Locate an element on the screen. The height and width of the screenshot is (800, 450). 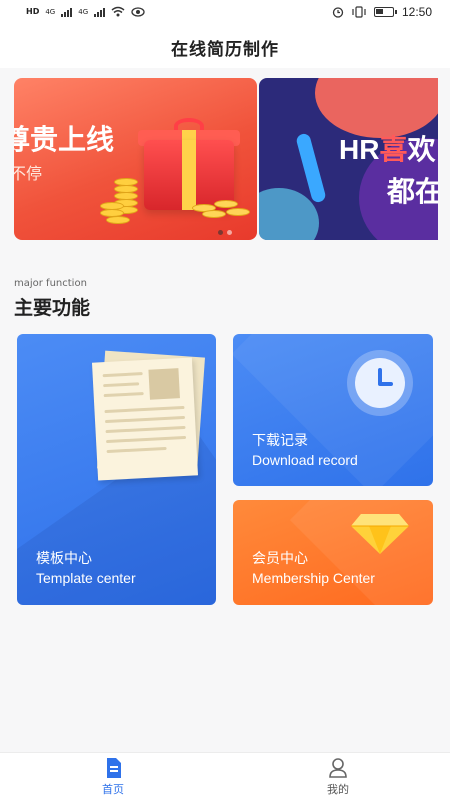
app-header: 在线简历制作 is located at coordinates (225, 47).